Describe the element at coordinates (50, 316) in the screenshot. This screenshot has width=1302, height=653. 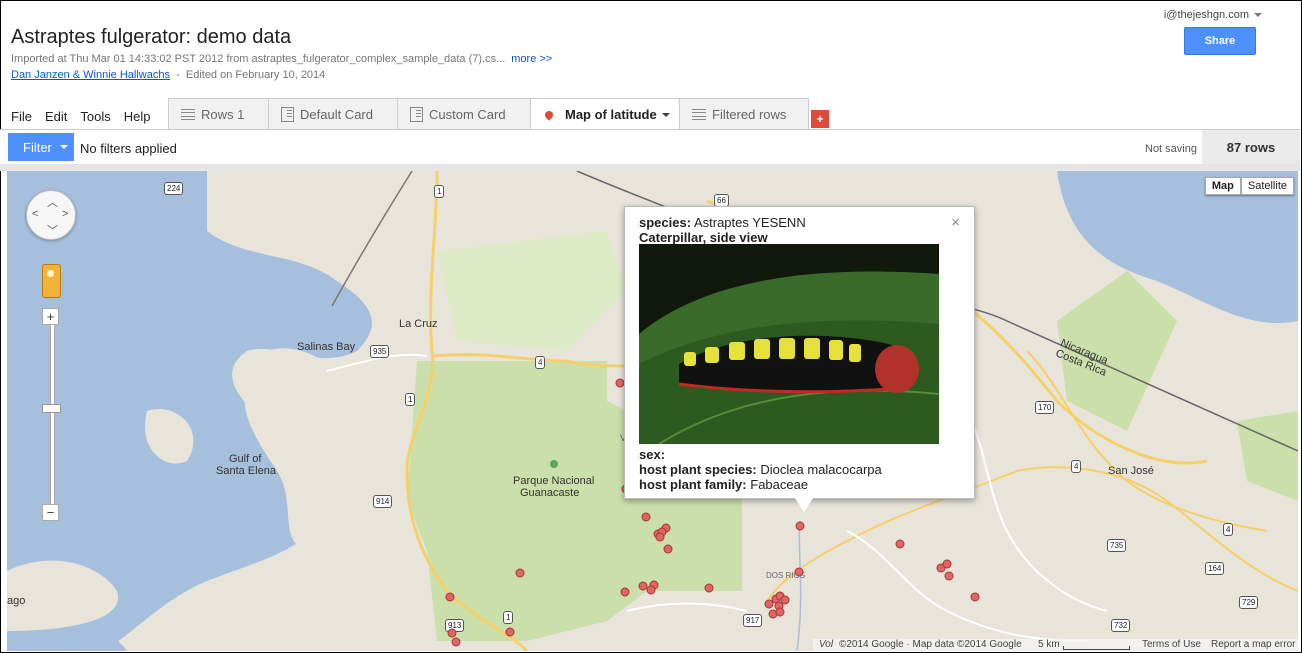
I see `zoom-in-button: +` at that location.